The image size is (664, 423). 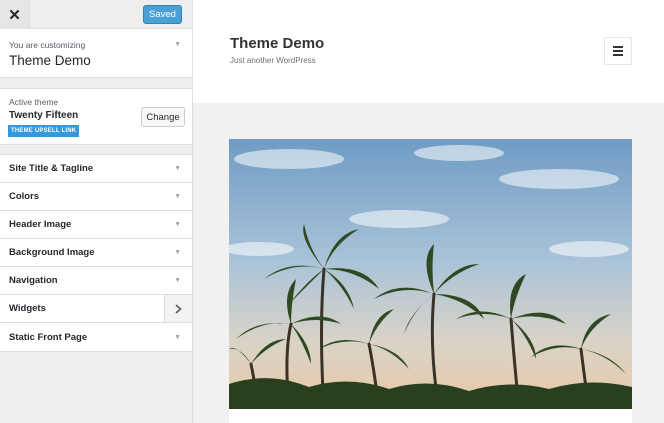 I want to click on section-title: Navigation, so click(x=33, y=280).